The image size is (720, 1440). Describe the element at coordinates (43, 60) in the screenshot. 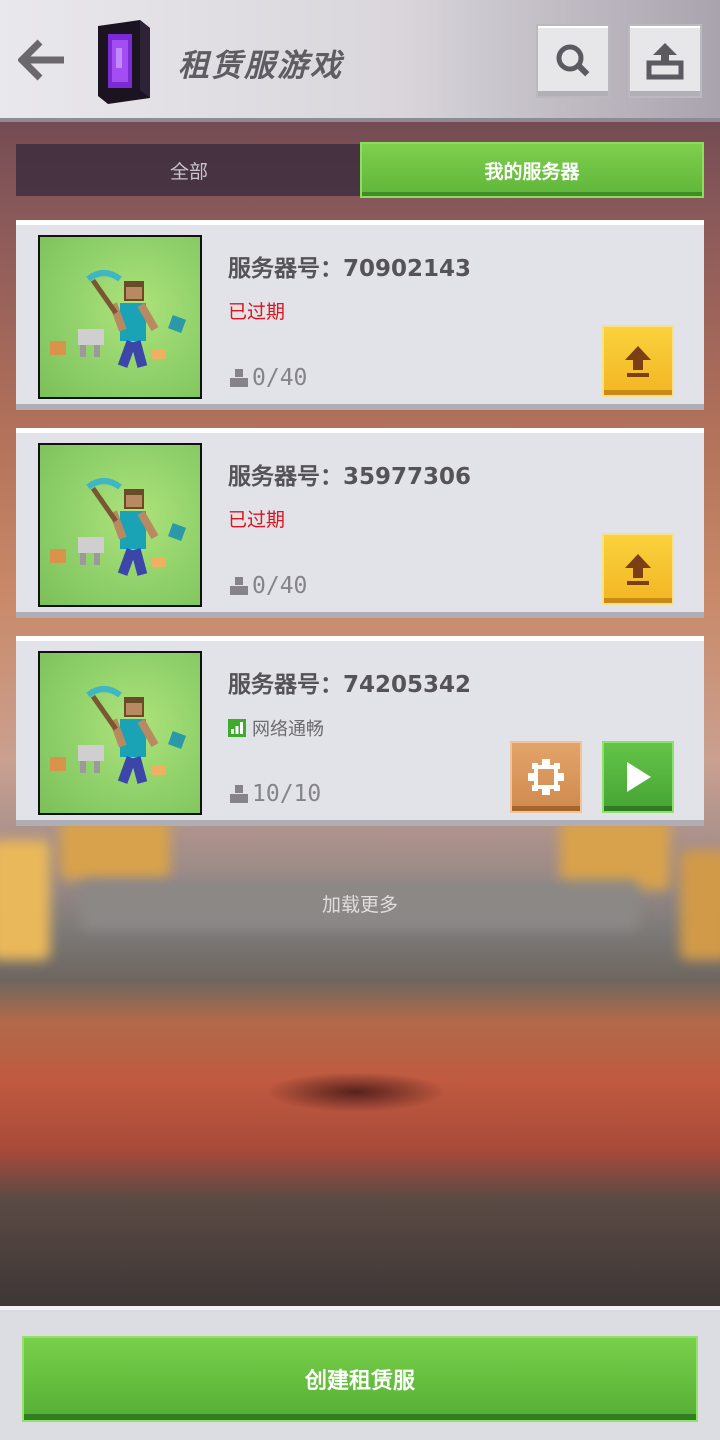

I see `back-arrow-icon` at that location.